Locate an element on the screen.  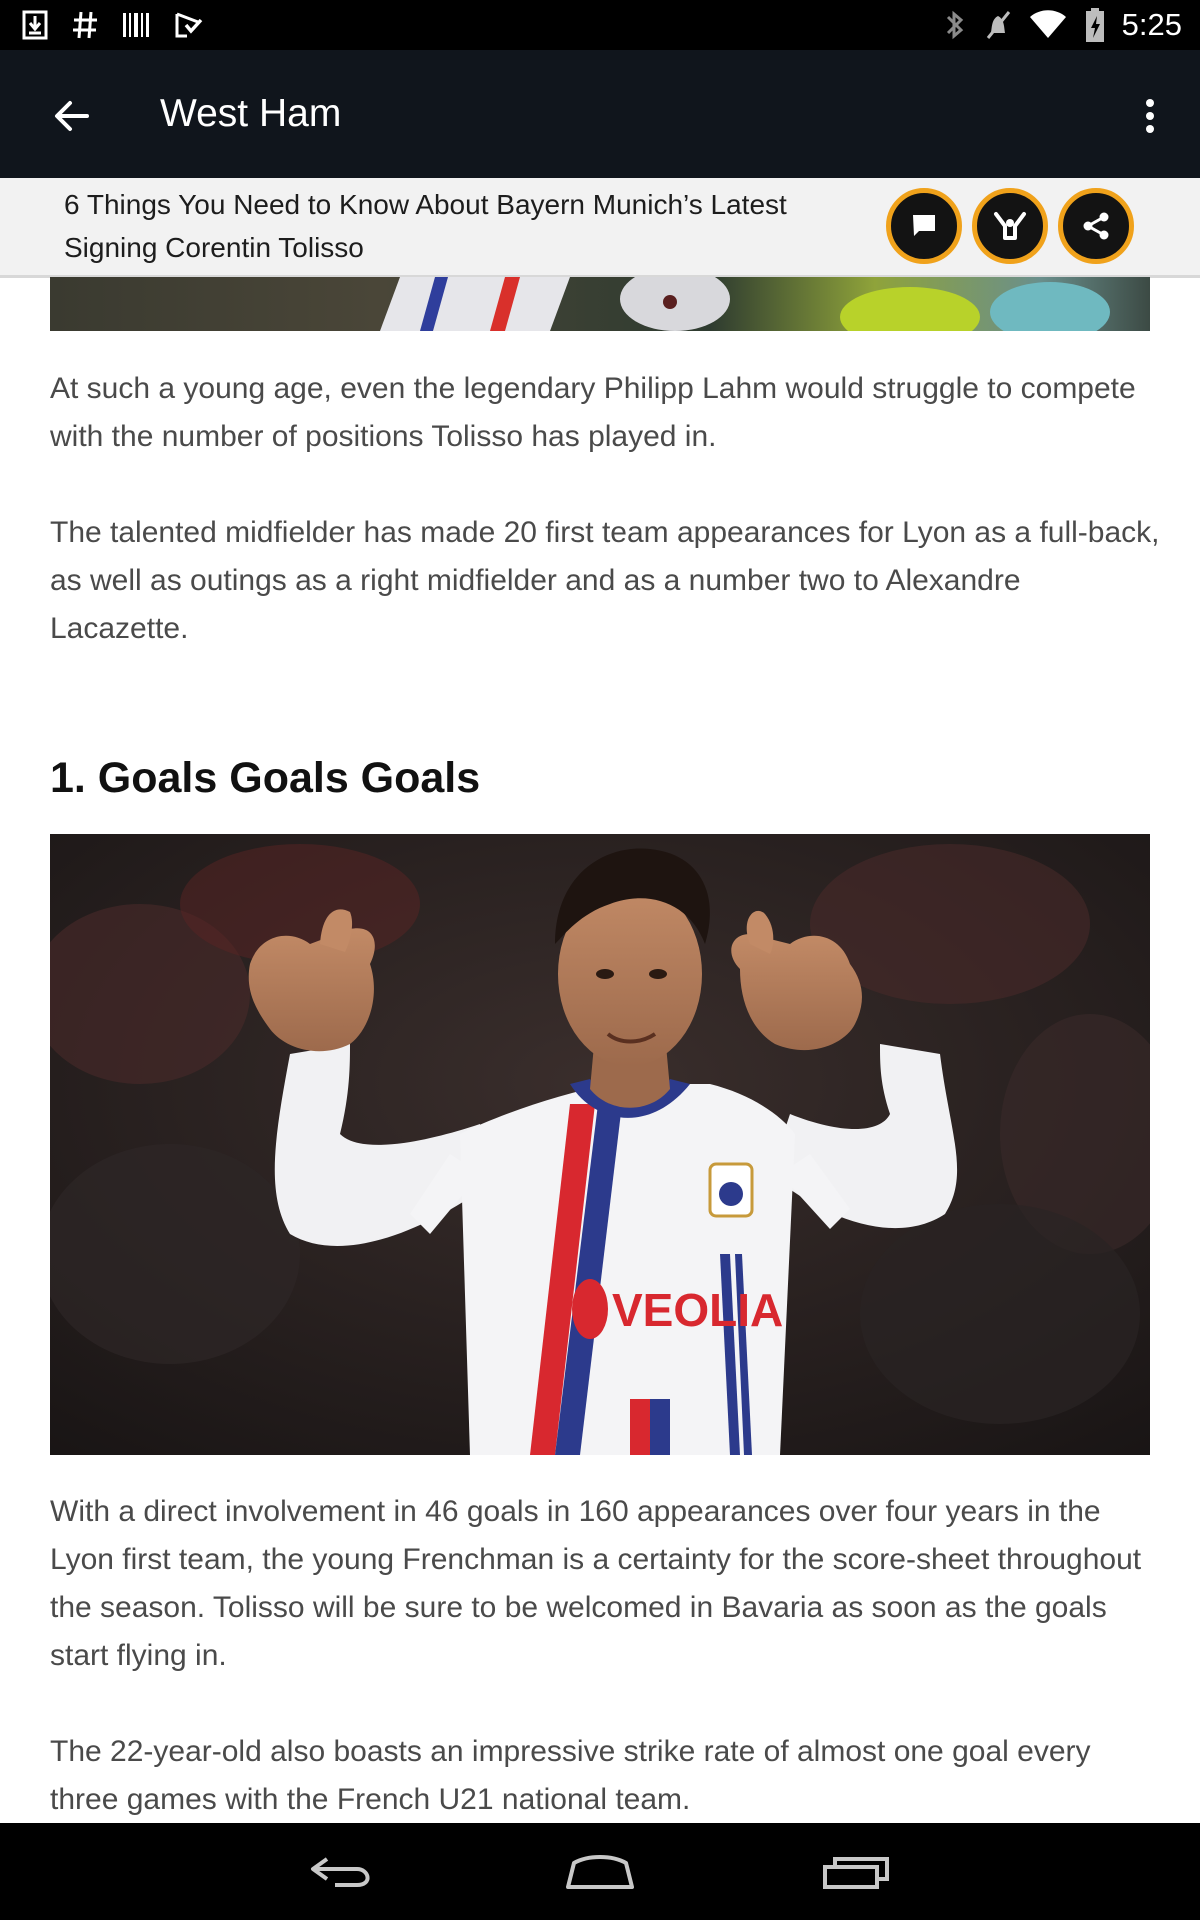
comment-icon is located at coordinates (924, 225).